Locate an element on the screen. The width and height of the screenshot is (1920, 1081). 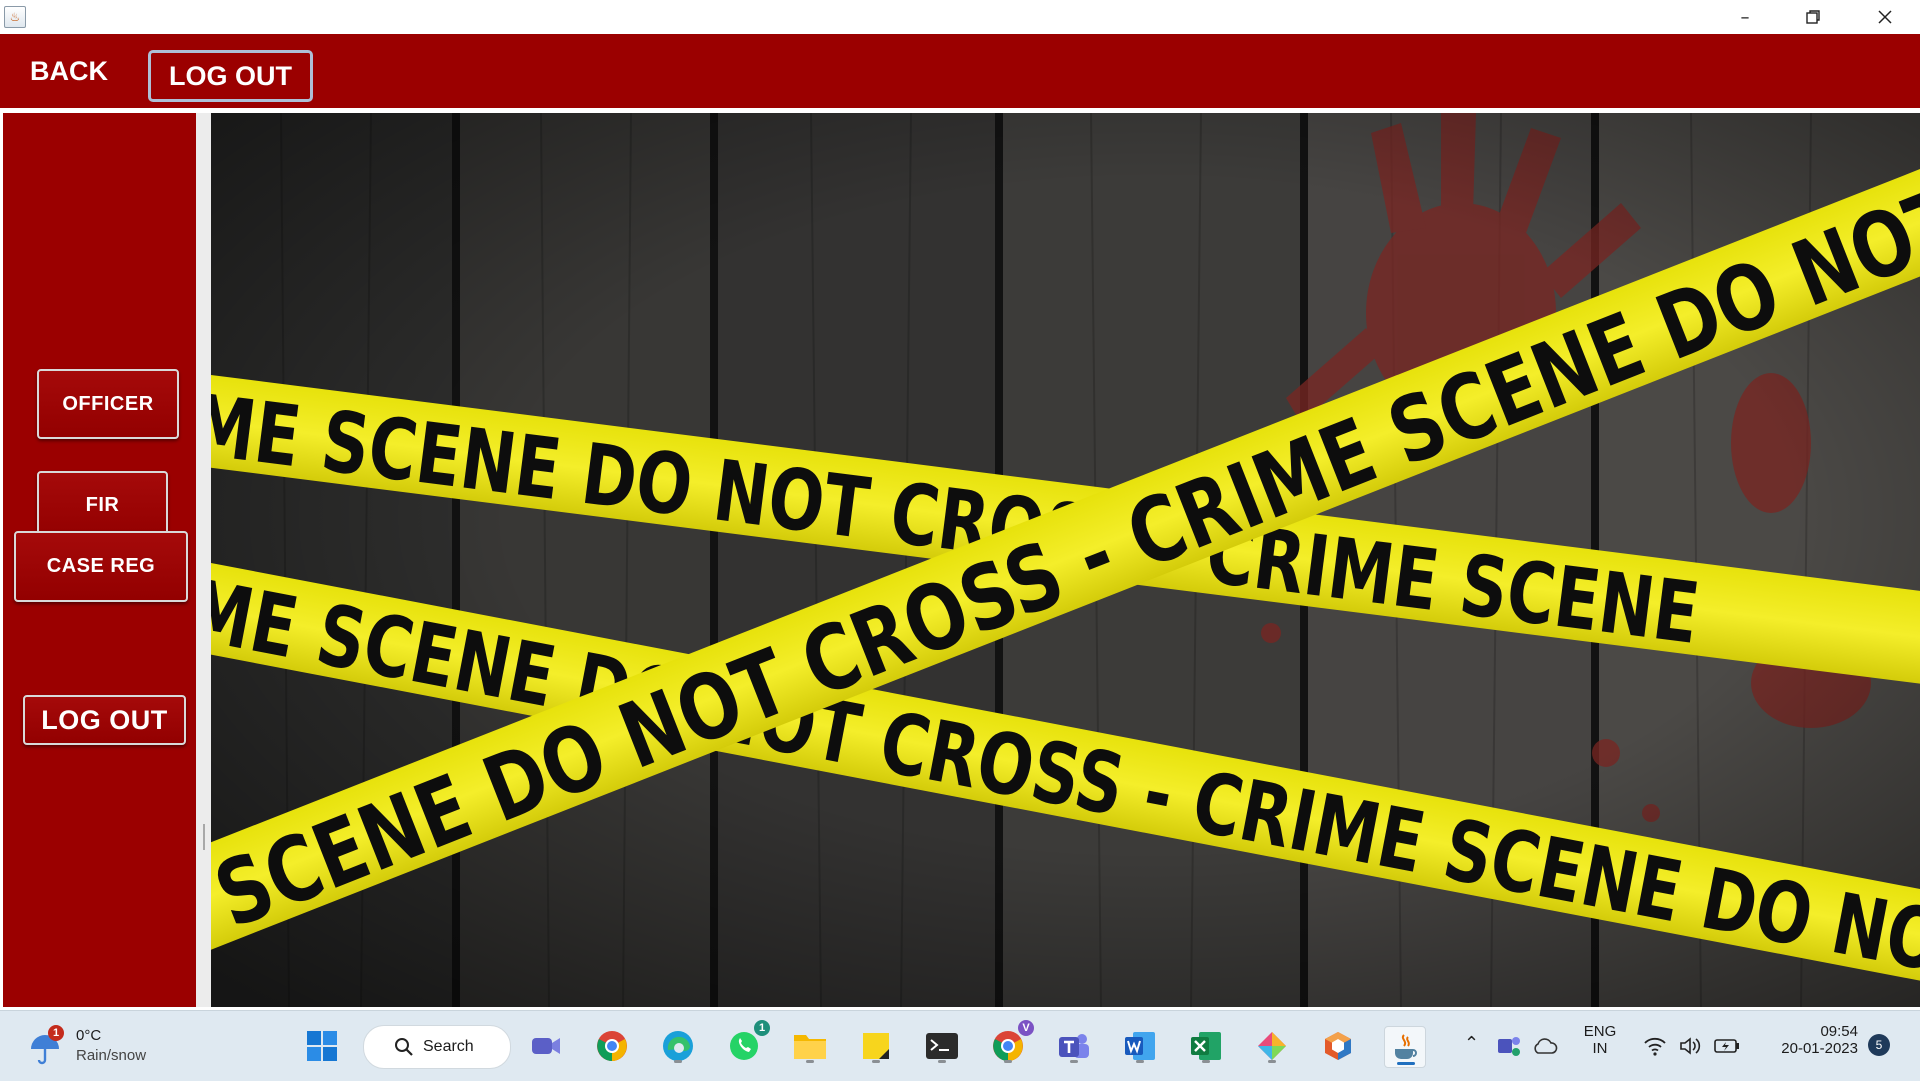
restore-icon is located at coordinates (1813, 17).